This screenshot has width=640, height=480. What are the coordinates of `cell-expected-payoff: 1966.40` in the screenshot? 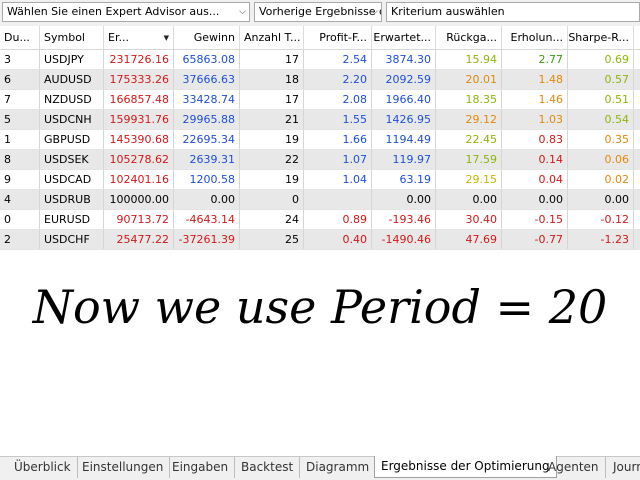 It's located at (404, 99).